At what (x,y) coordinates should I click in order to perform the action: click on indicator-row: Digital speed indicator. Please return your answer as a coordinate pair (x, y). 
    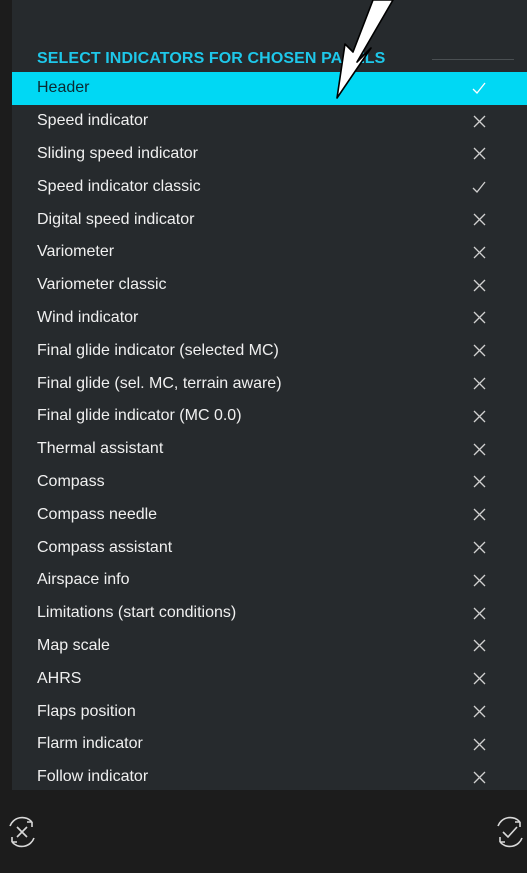
    Looking at the image, I should click on (269, 219).